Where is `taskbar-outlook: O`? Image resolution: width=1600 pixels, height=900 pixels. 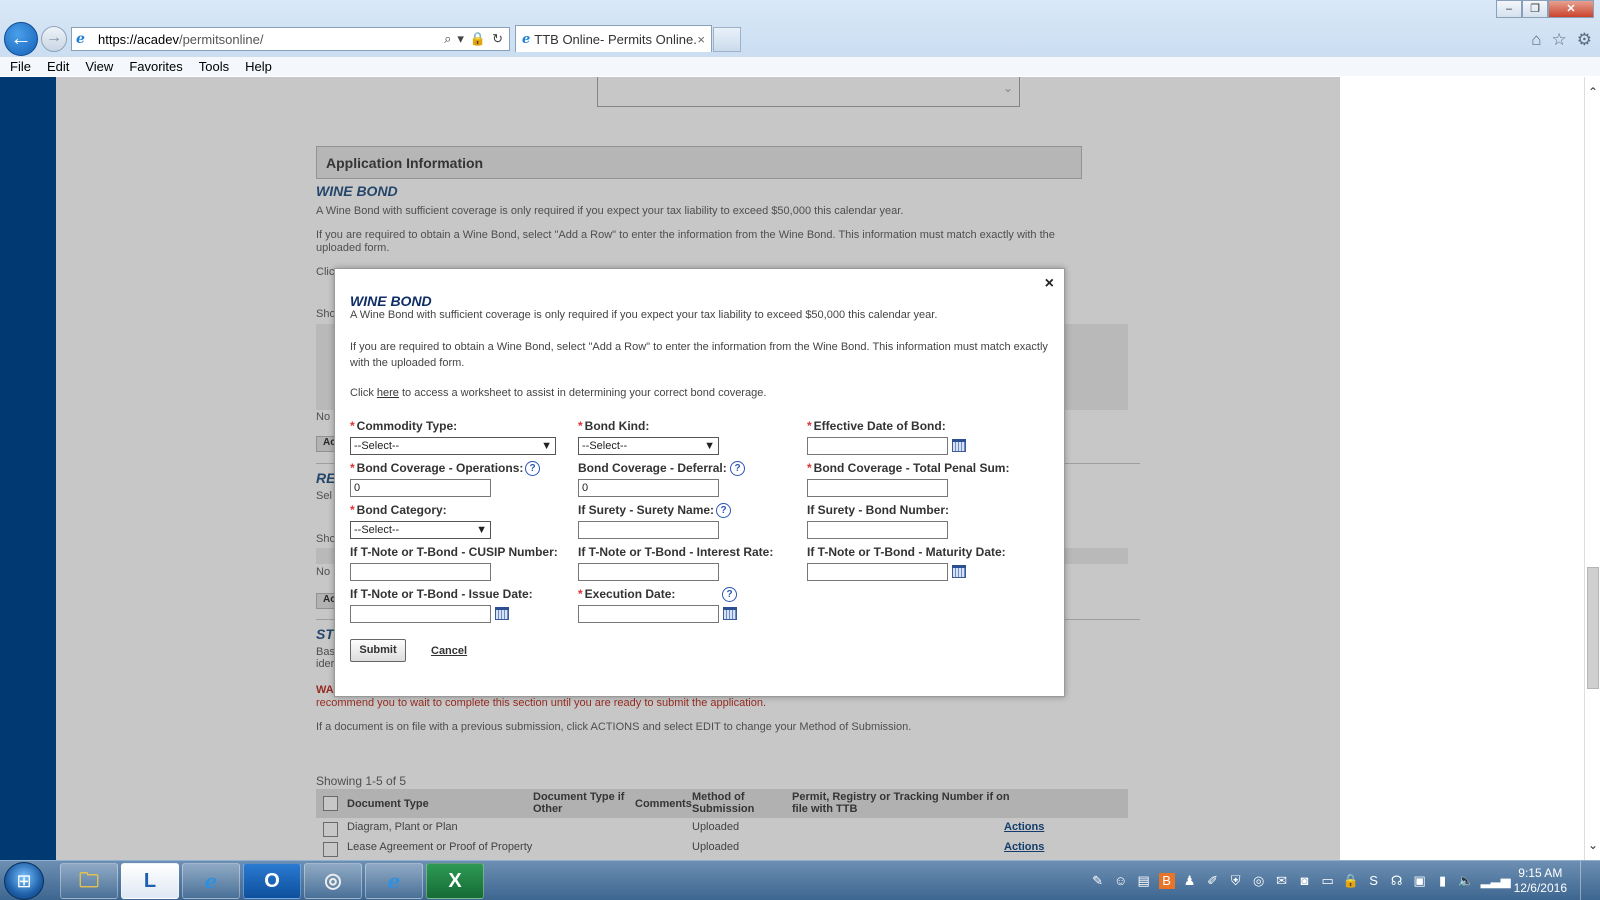
taskbar-outlook: O is located at coordinates (272, 881).